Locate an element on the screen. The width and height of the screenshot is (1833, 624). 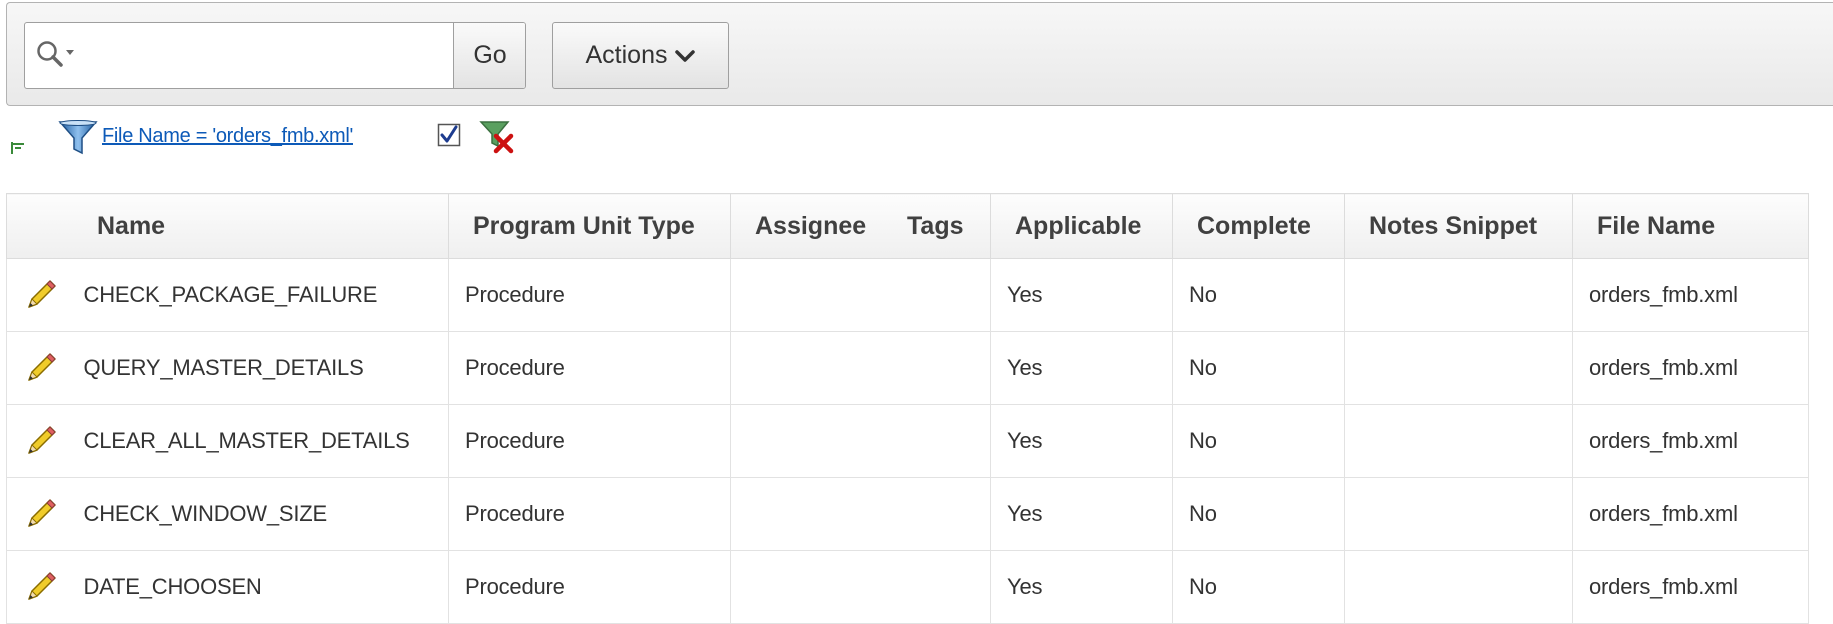
actions-label: Actions is located at coordinates (626, 55).